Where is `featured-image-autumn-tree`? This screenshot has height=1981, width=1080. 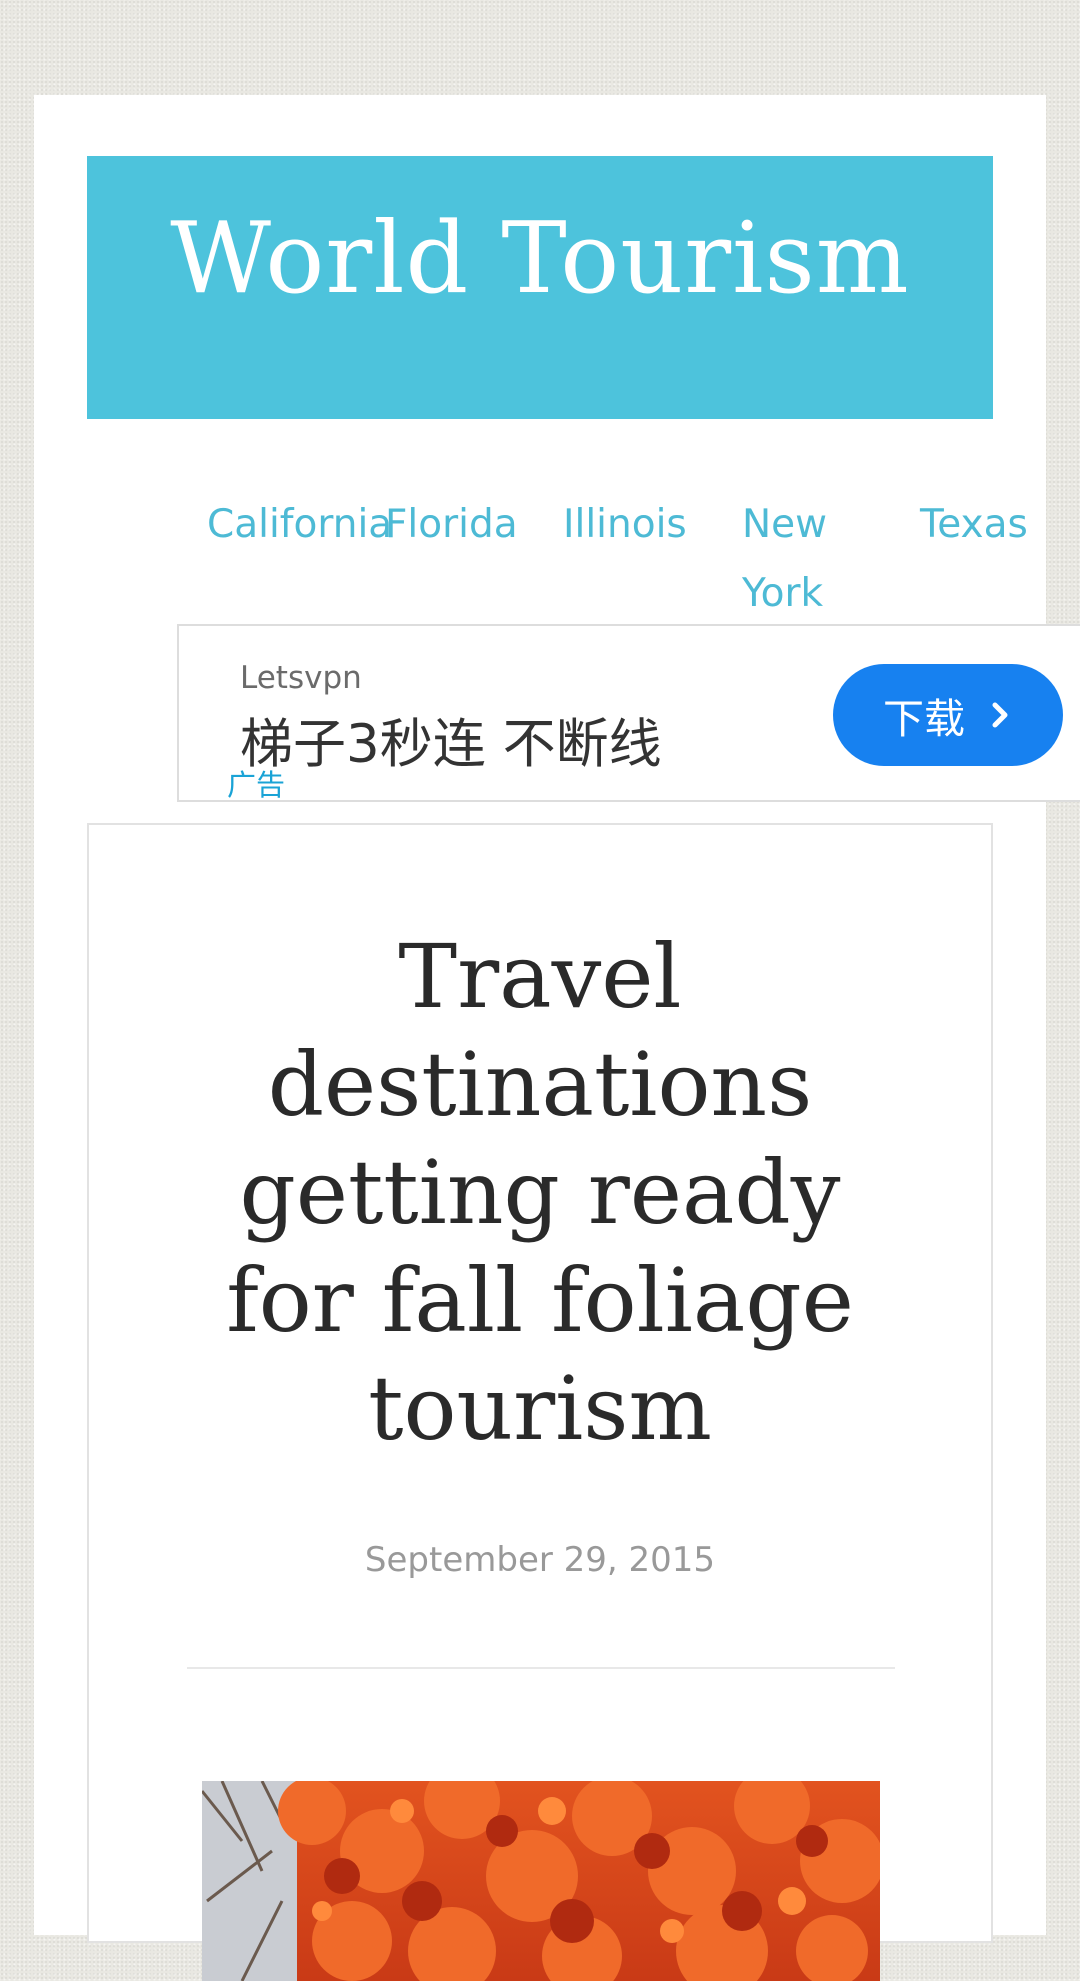 featured-image-autumn-tree is located at coordinates (541, 1881).